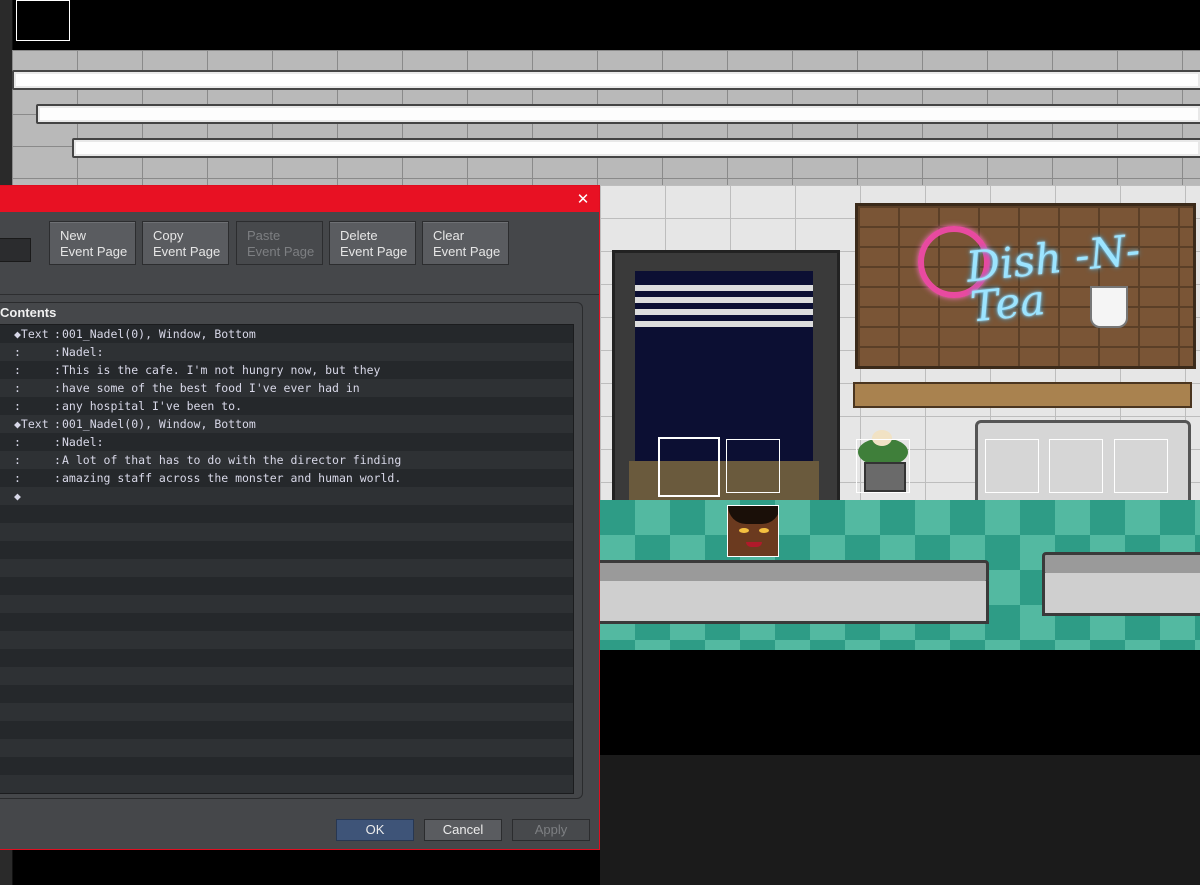  I want to click on tile-selector-box, so click(43, 20).